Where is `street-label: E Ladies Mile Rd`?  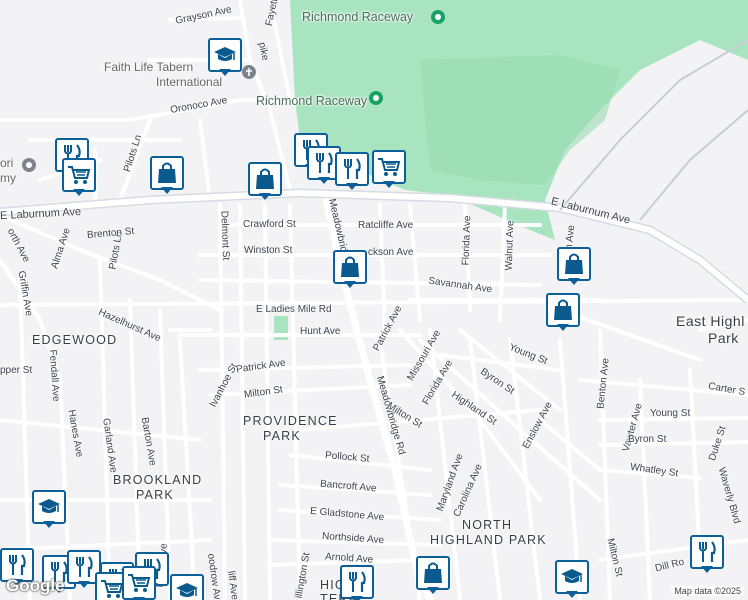 street-label: E Ladies Mile Rd is located at coordinates (294, 309).